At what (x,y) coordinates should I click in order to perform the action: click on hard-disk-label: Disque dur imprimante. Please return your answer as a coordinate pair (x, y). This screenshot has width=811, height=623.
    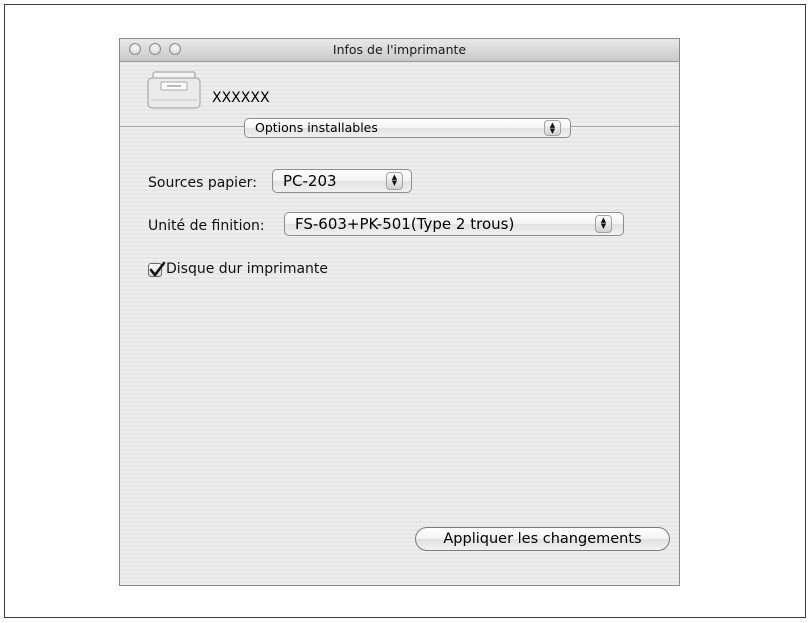
    Looking at the image, I should click on (247, 269).